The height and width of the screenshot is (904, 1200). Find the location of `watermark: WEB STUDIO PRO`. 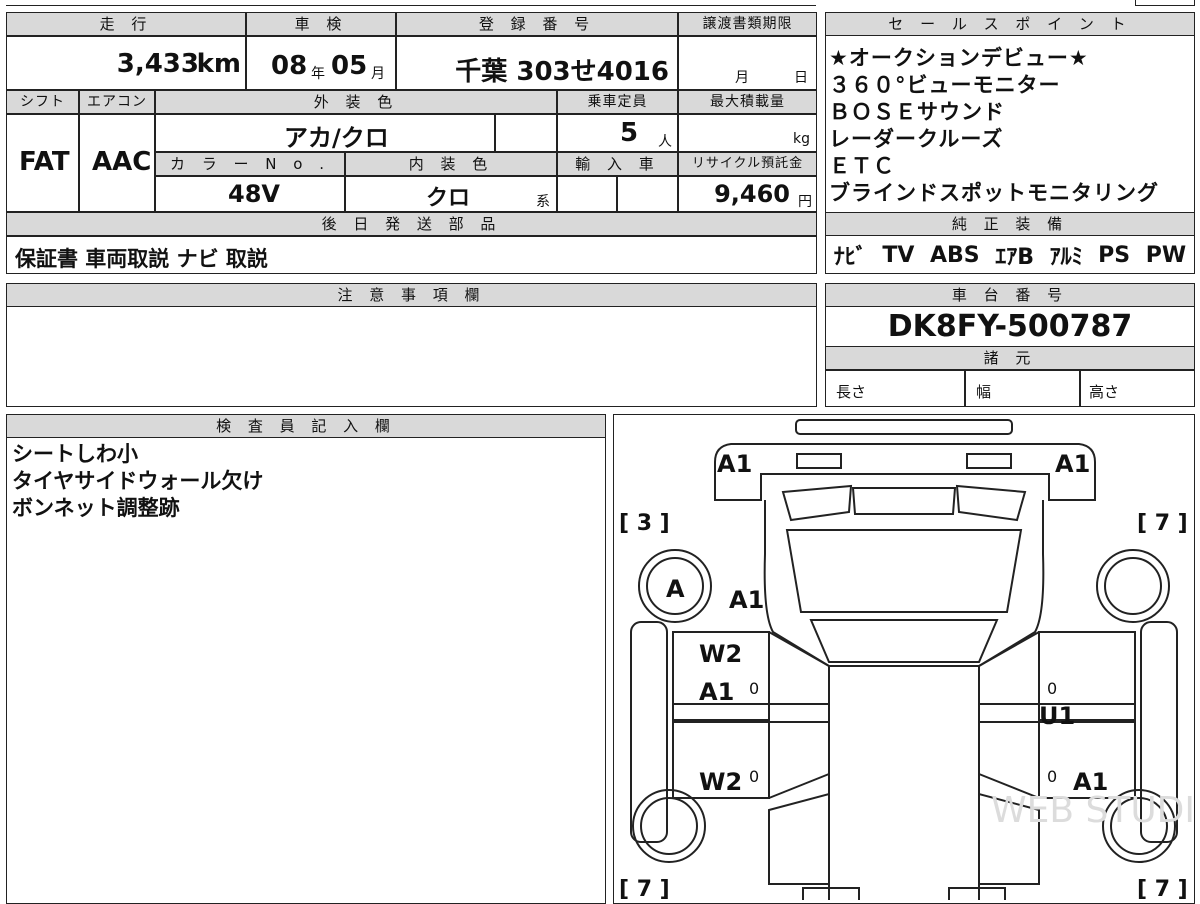

watermark: WEB STUDIO PRO is located at coordinates (1093, 810).